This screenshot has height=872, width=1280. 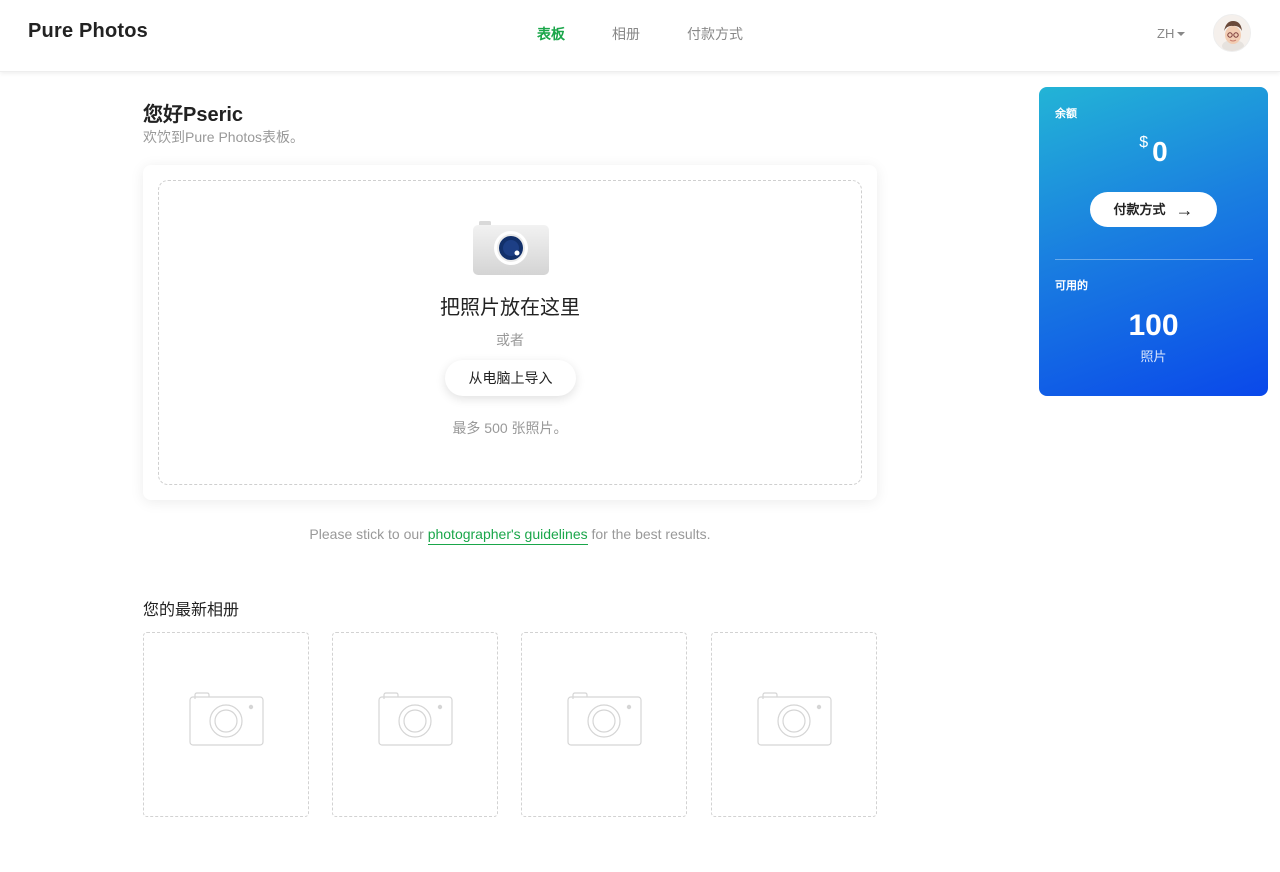 What do you see at coordinates (1153, 241) in the screenshot?
I see `balance-card: 余额 $0 付款方式 → 可用的 100 照片` at bounding box center [1153, 241].